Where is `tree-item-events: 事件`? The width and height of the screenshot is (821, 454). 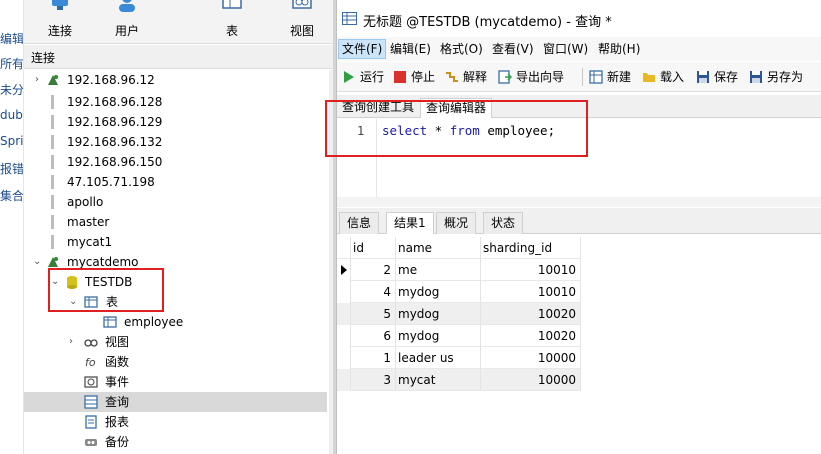
tree-item-events: 事件 is located at coordinates (175, 382).